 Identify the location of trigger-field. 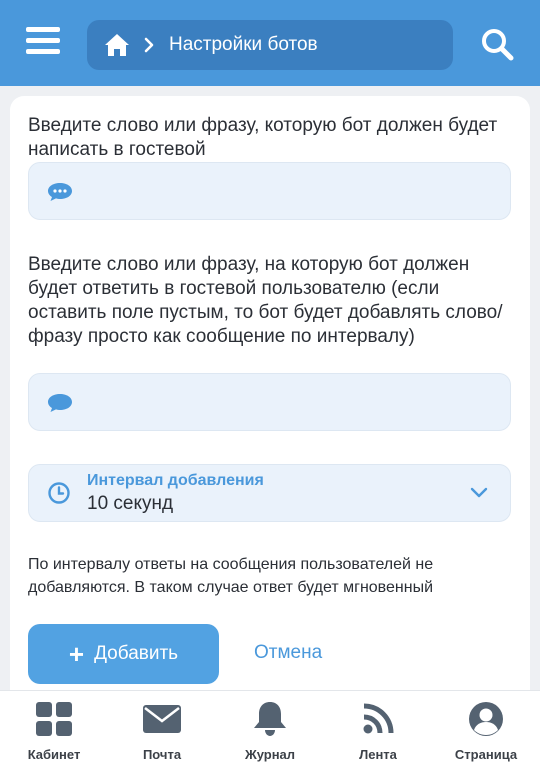
(269, 402).